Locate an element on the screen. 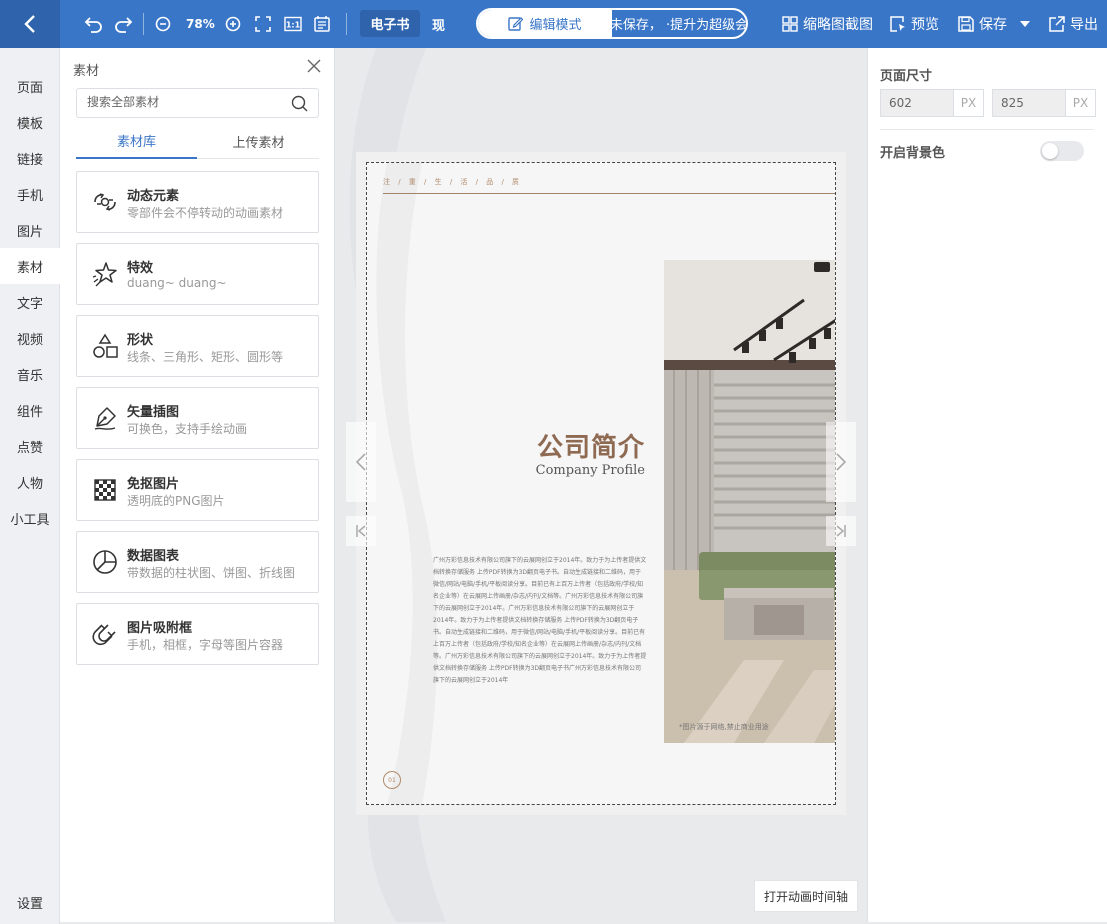 The width and height of the screenshot is (1107, 924). edit-mode-button: 编辑模式 is located at coordinates (545, 23).